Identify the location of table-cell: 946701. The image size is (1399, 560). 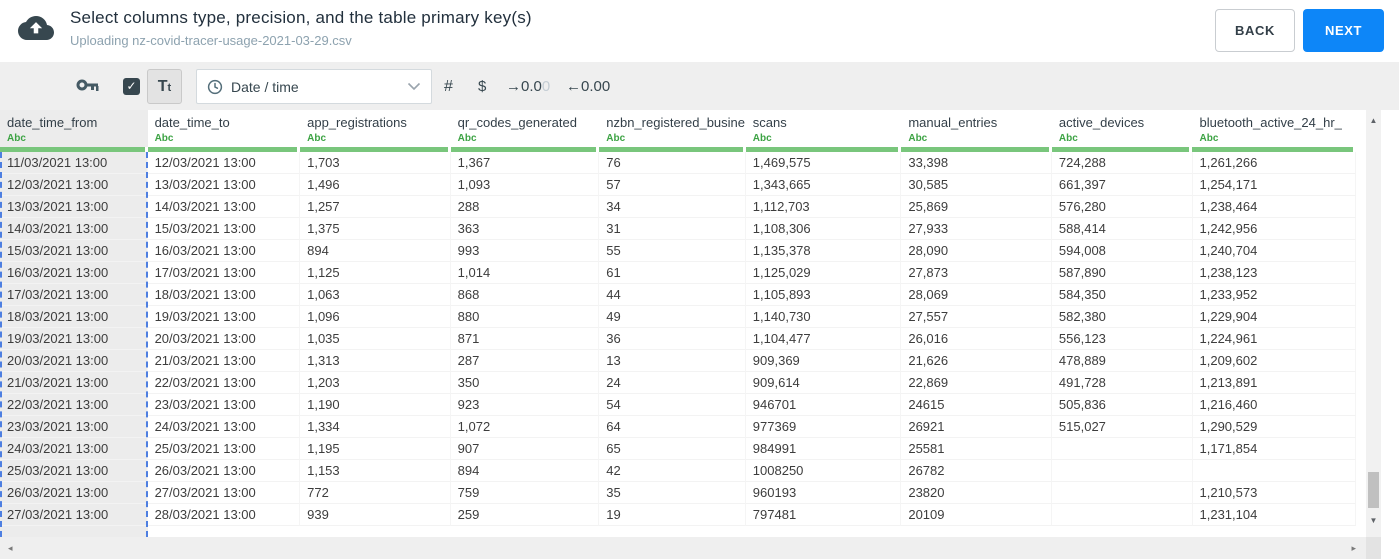
(823, 405).